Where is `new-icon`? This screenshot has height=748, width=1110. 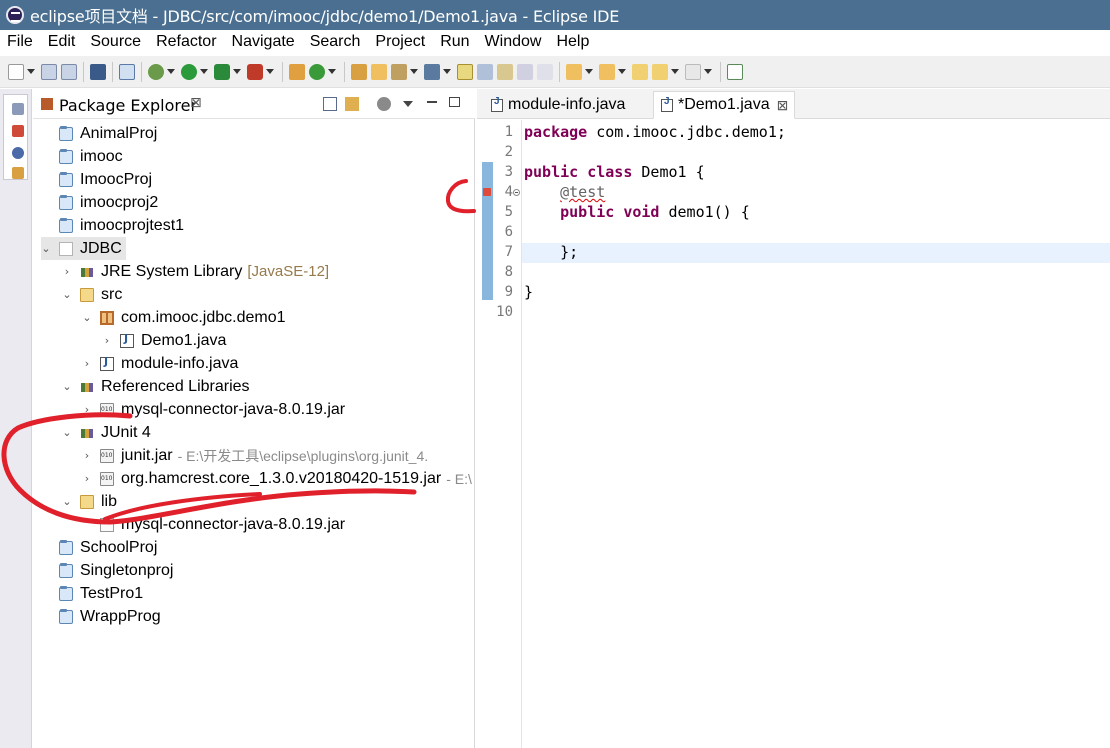 new-icon is located at coordinates (16, 71).